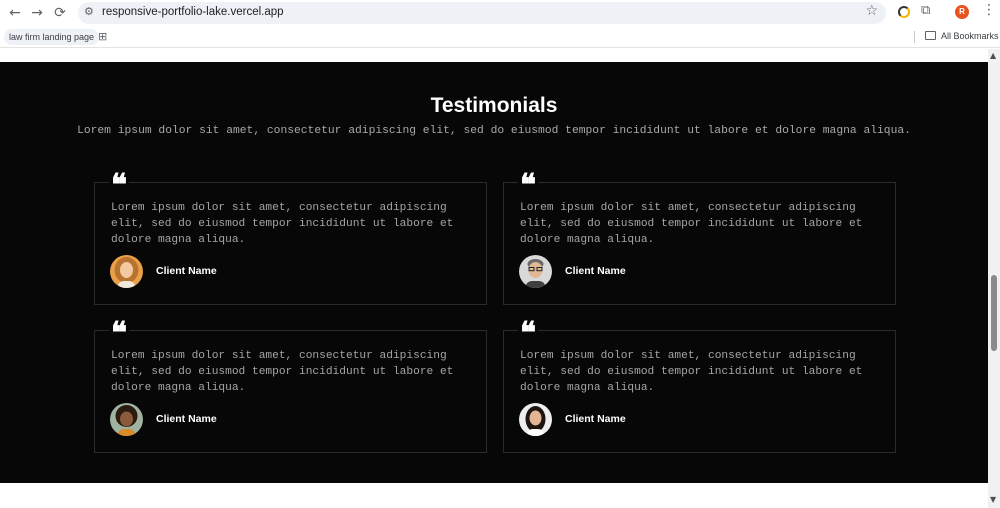 Image resolution: width=1000 pixels, height=508 pixels. Describe the element at coordinates (993, 499) in the screenshot. I see `scroll-down-arrow-icon: ▼` at that location.